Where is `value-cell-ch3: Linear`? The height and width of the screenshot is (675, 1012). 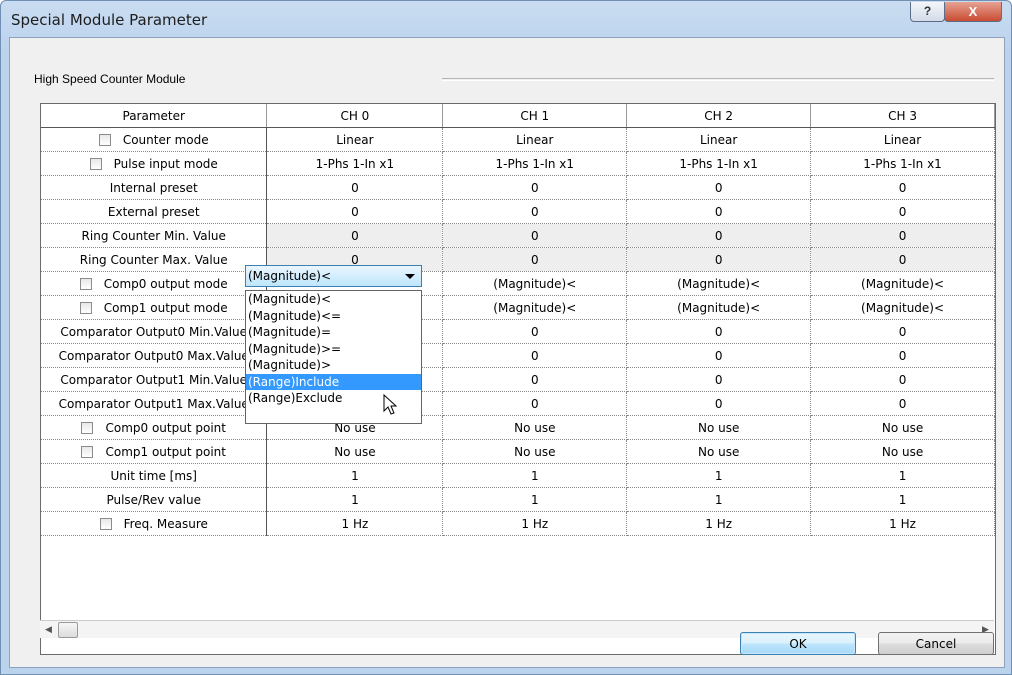
value-cell-ch3: Linear is located at coordinates (902, 139).